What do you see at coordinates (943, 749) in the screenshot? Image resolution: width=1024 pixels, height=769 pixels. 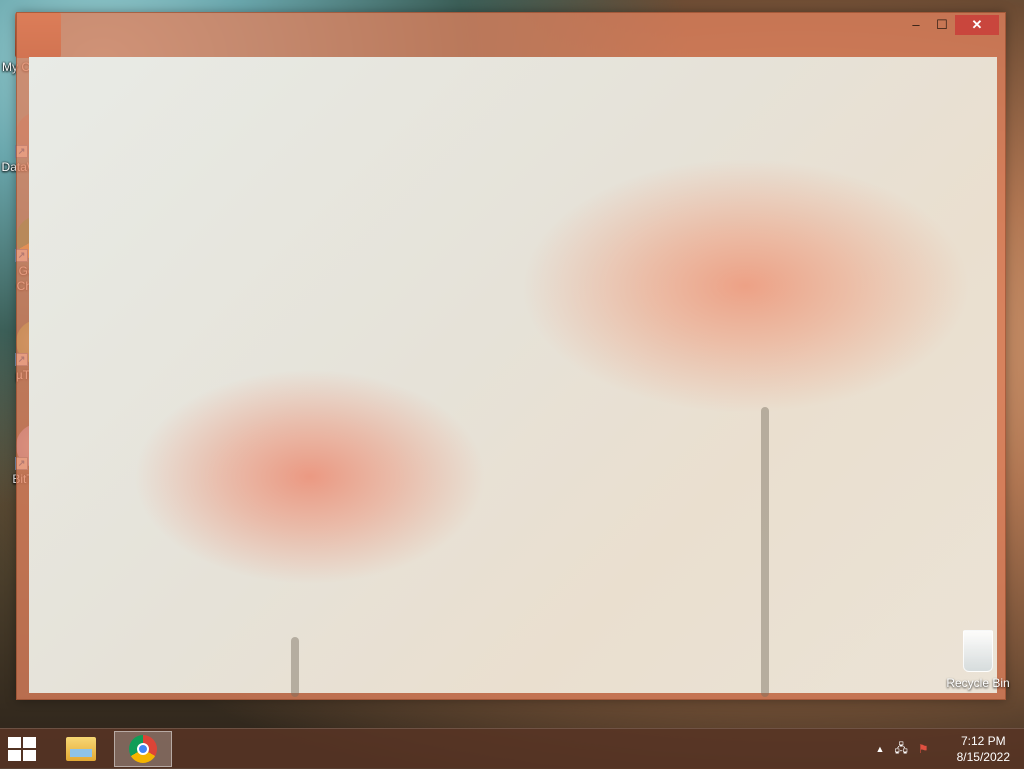 I see `system-tray: ▲ 🖧 ⚑ 7:12 PM 8/15/2022` at bounding box center [943, 749].